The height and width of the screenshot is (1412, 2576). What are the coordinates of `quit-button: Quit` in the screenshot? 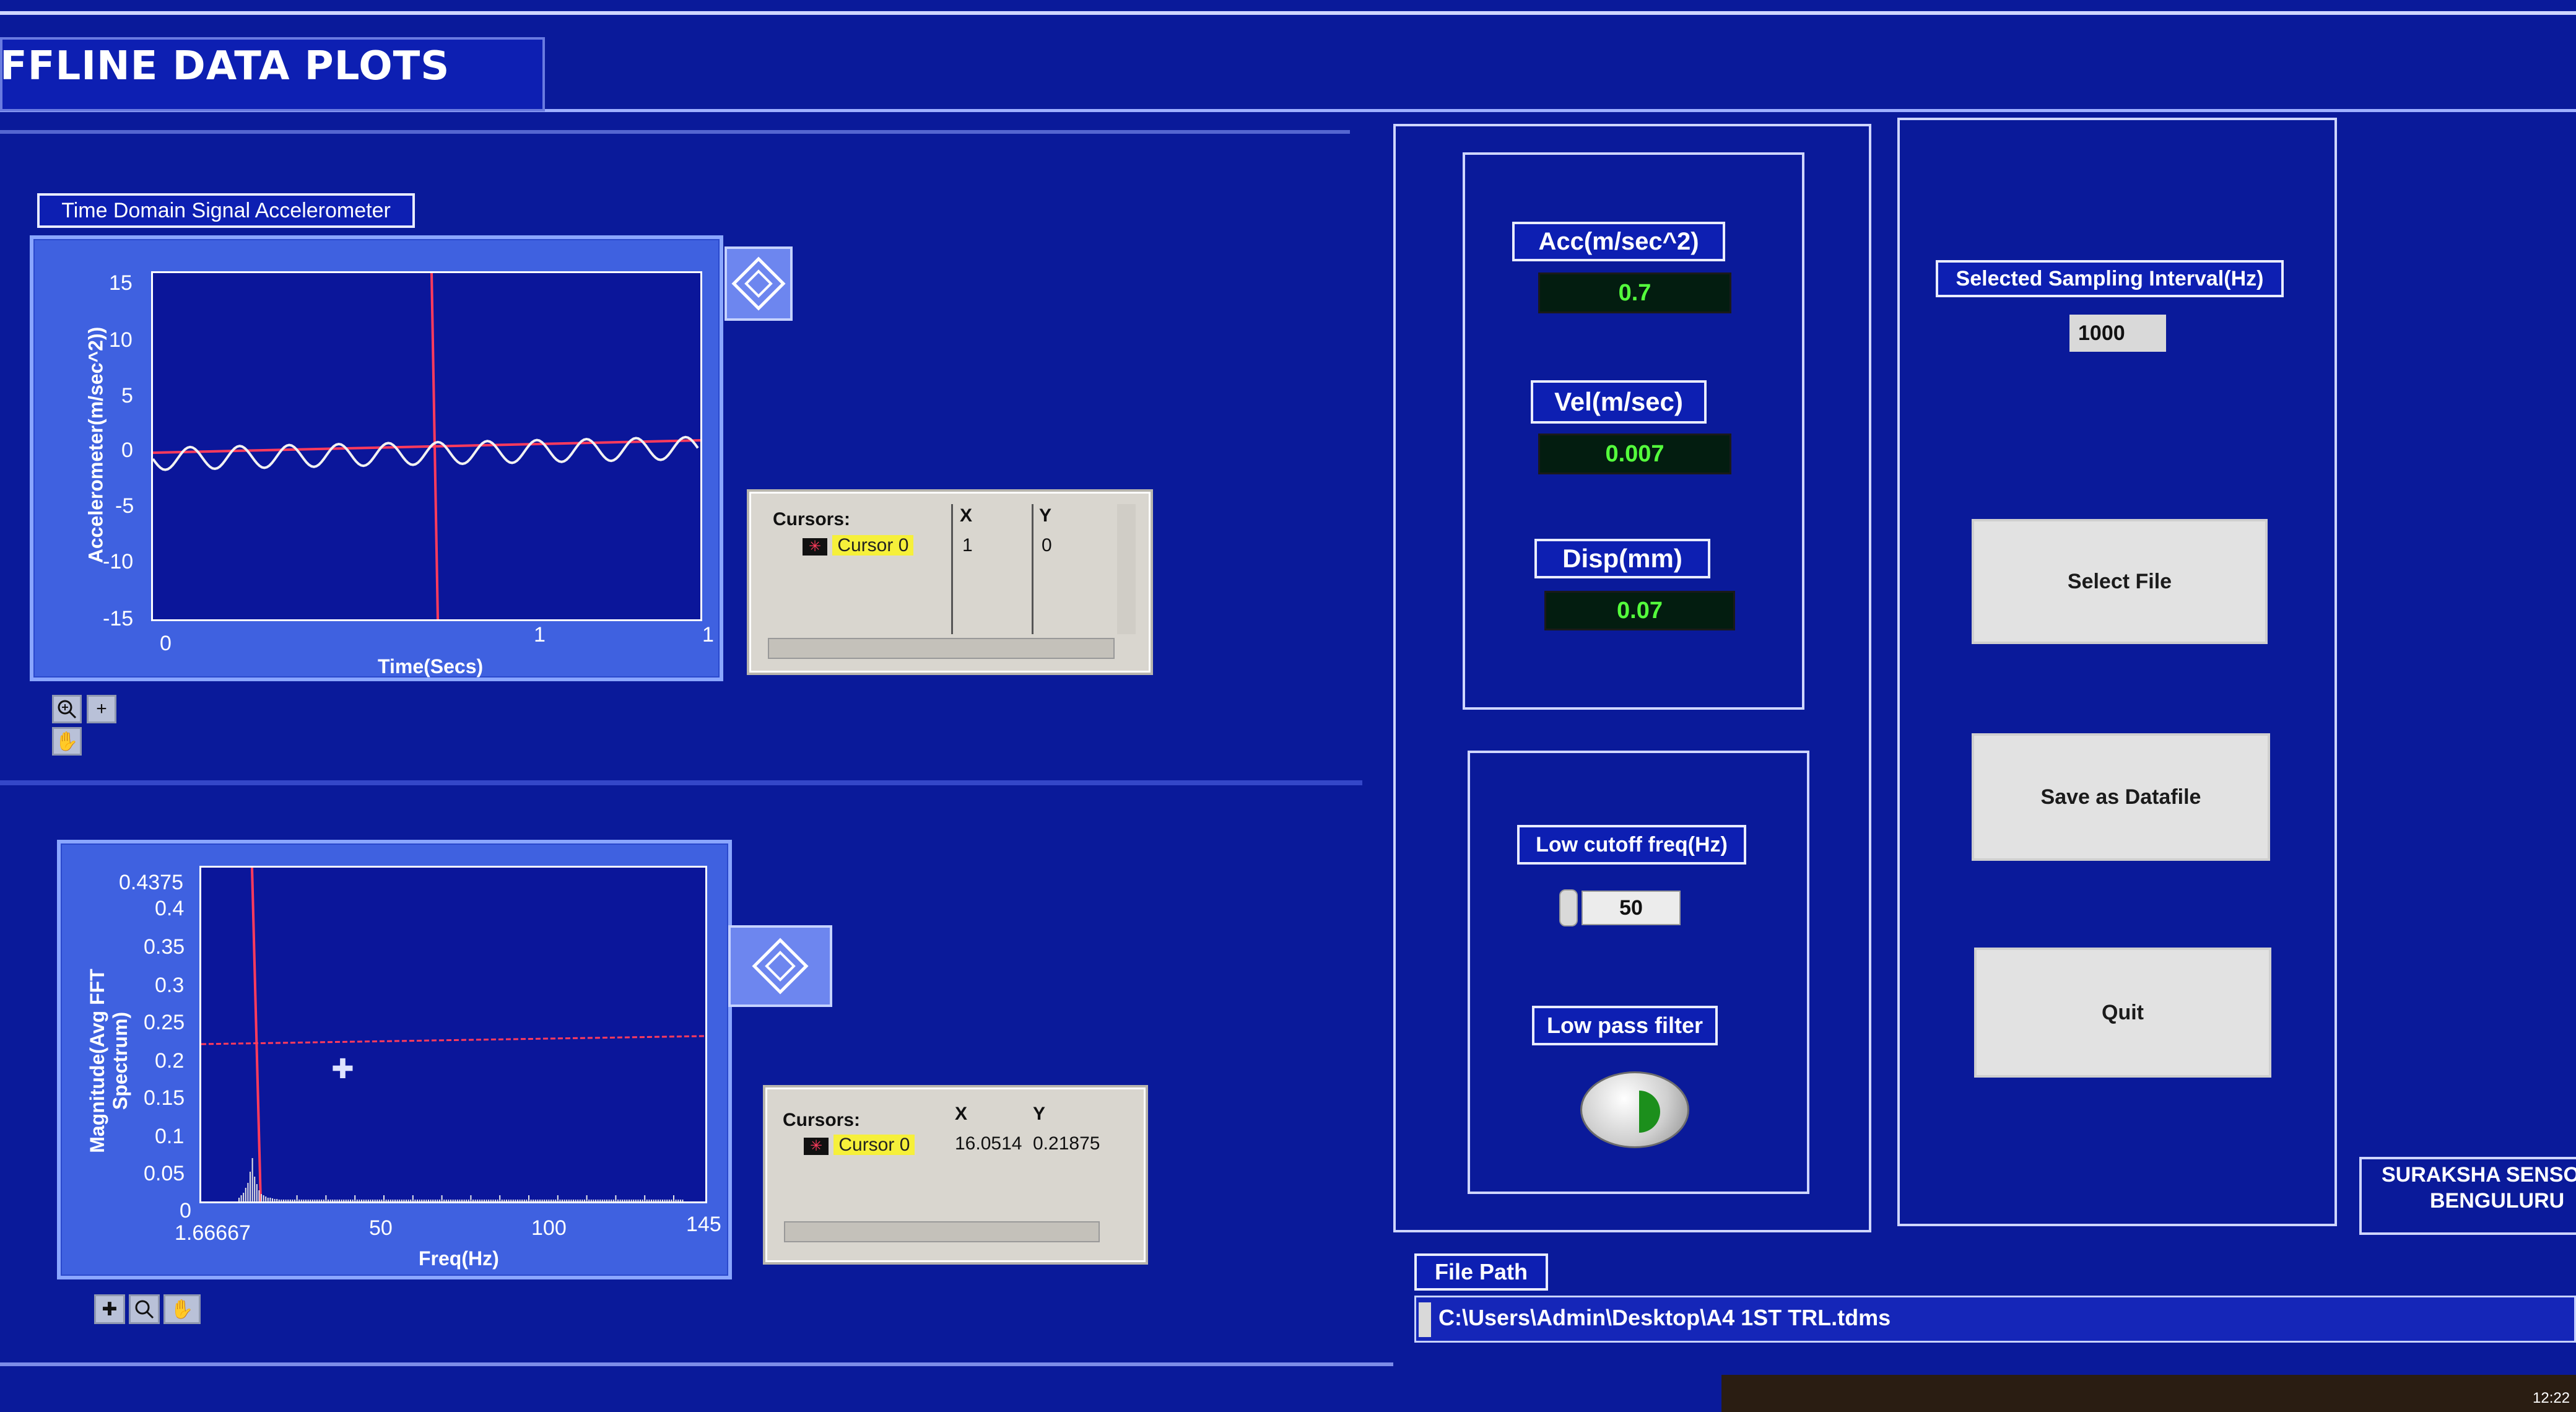 It's located at (2122, 1013).